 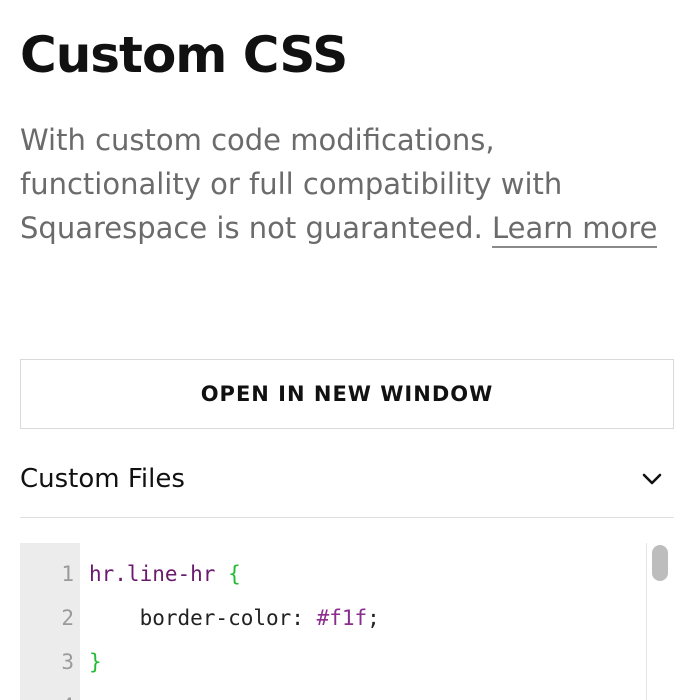 What do you see at coordinates (347, 394) in the screenshot?
I see `open-in-new-window-button: OPEN IN NEW WINDOW` at bounding box center [347, 394].